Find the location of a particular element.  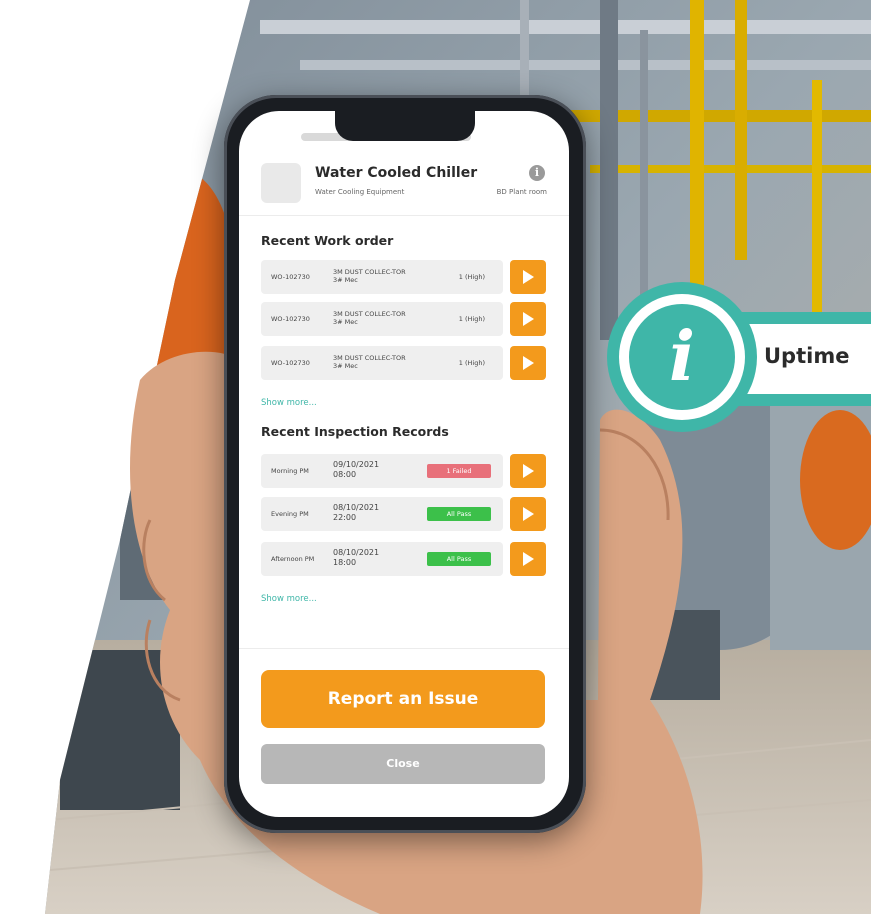

work-orders-title: Recent Work order is located at coordinates (327, 240).